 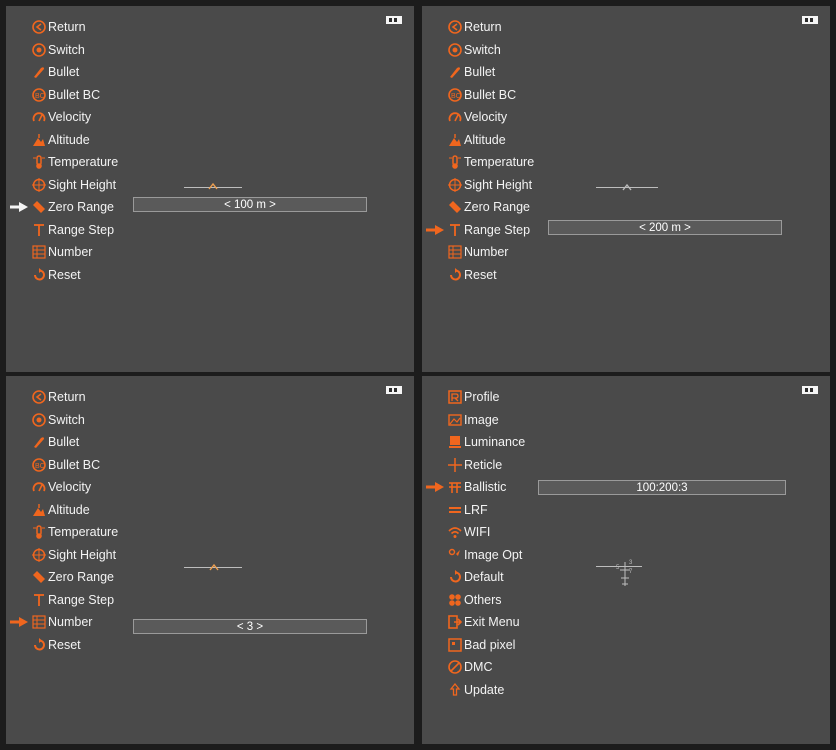 I want to click on number-value: < 3 >, so click(x=250, y=626).